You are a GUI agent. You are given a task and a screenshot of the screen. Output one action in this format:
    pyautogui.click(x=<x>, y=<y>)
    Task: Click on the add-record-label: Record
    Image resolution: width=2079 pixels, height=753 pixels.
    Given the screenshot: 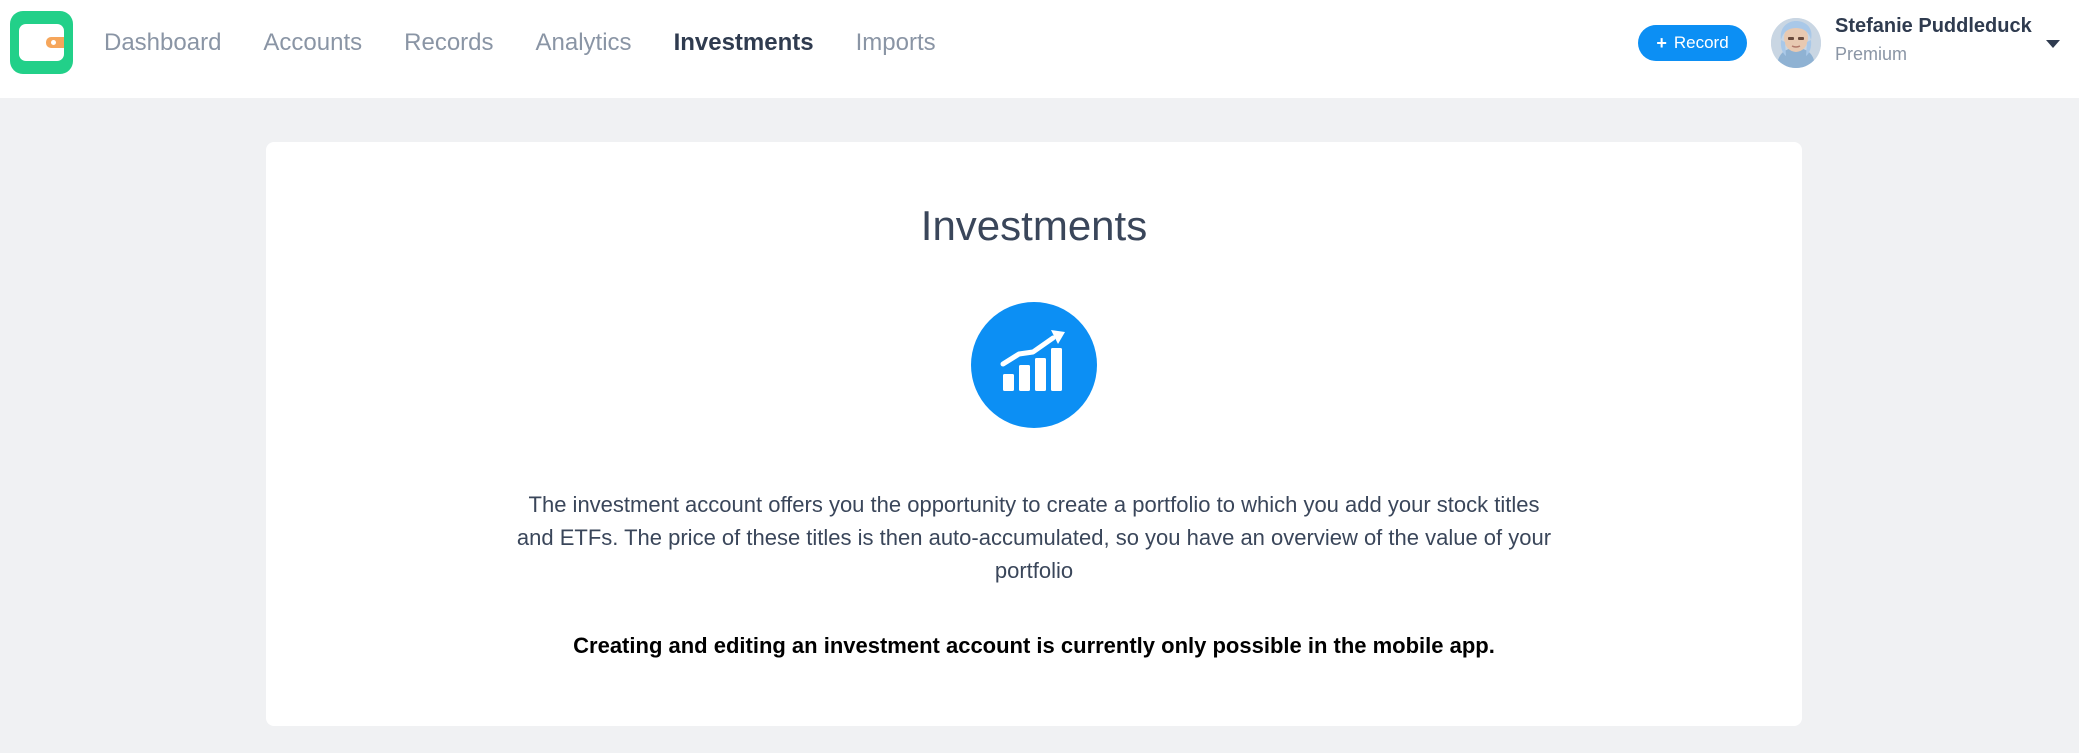 What is the action you would take?
    pyautogui.click(x=1701, y=42)
    